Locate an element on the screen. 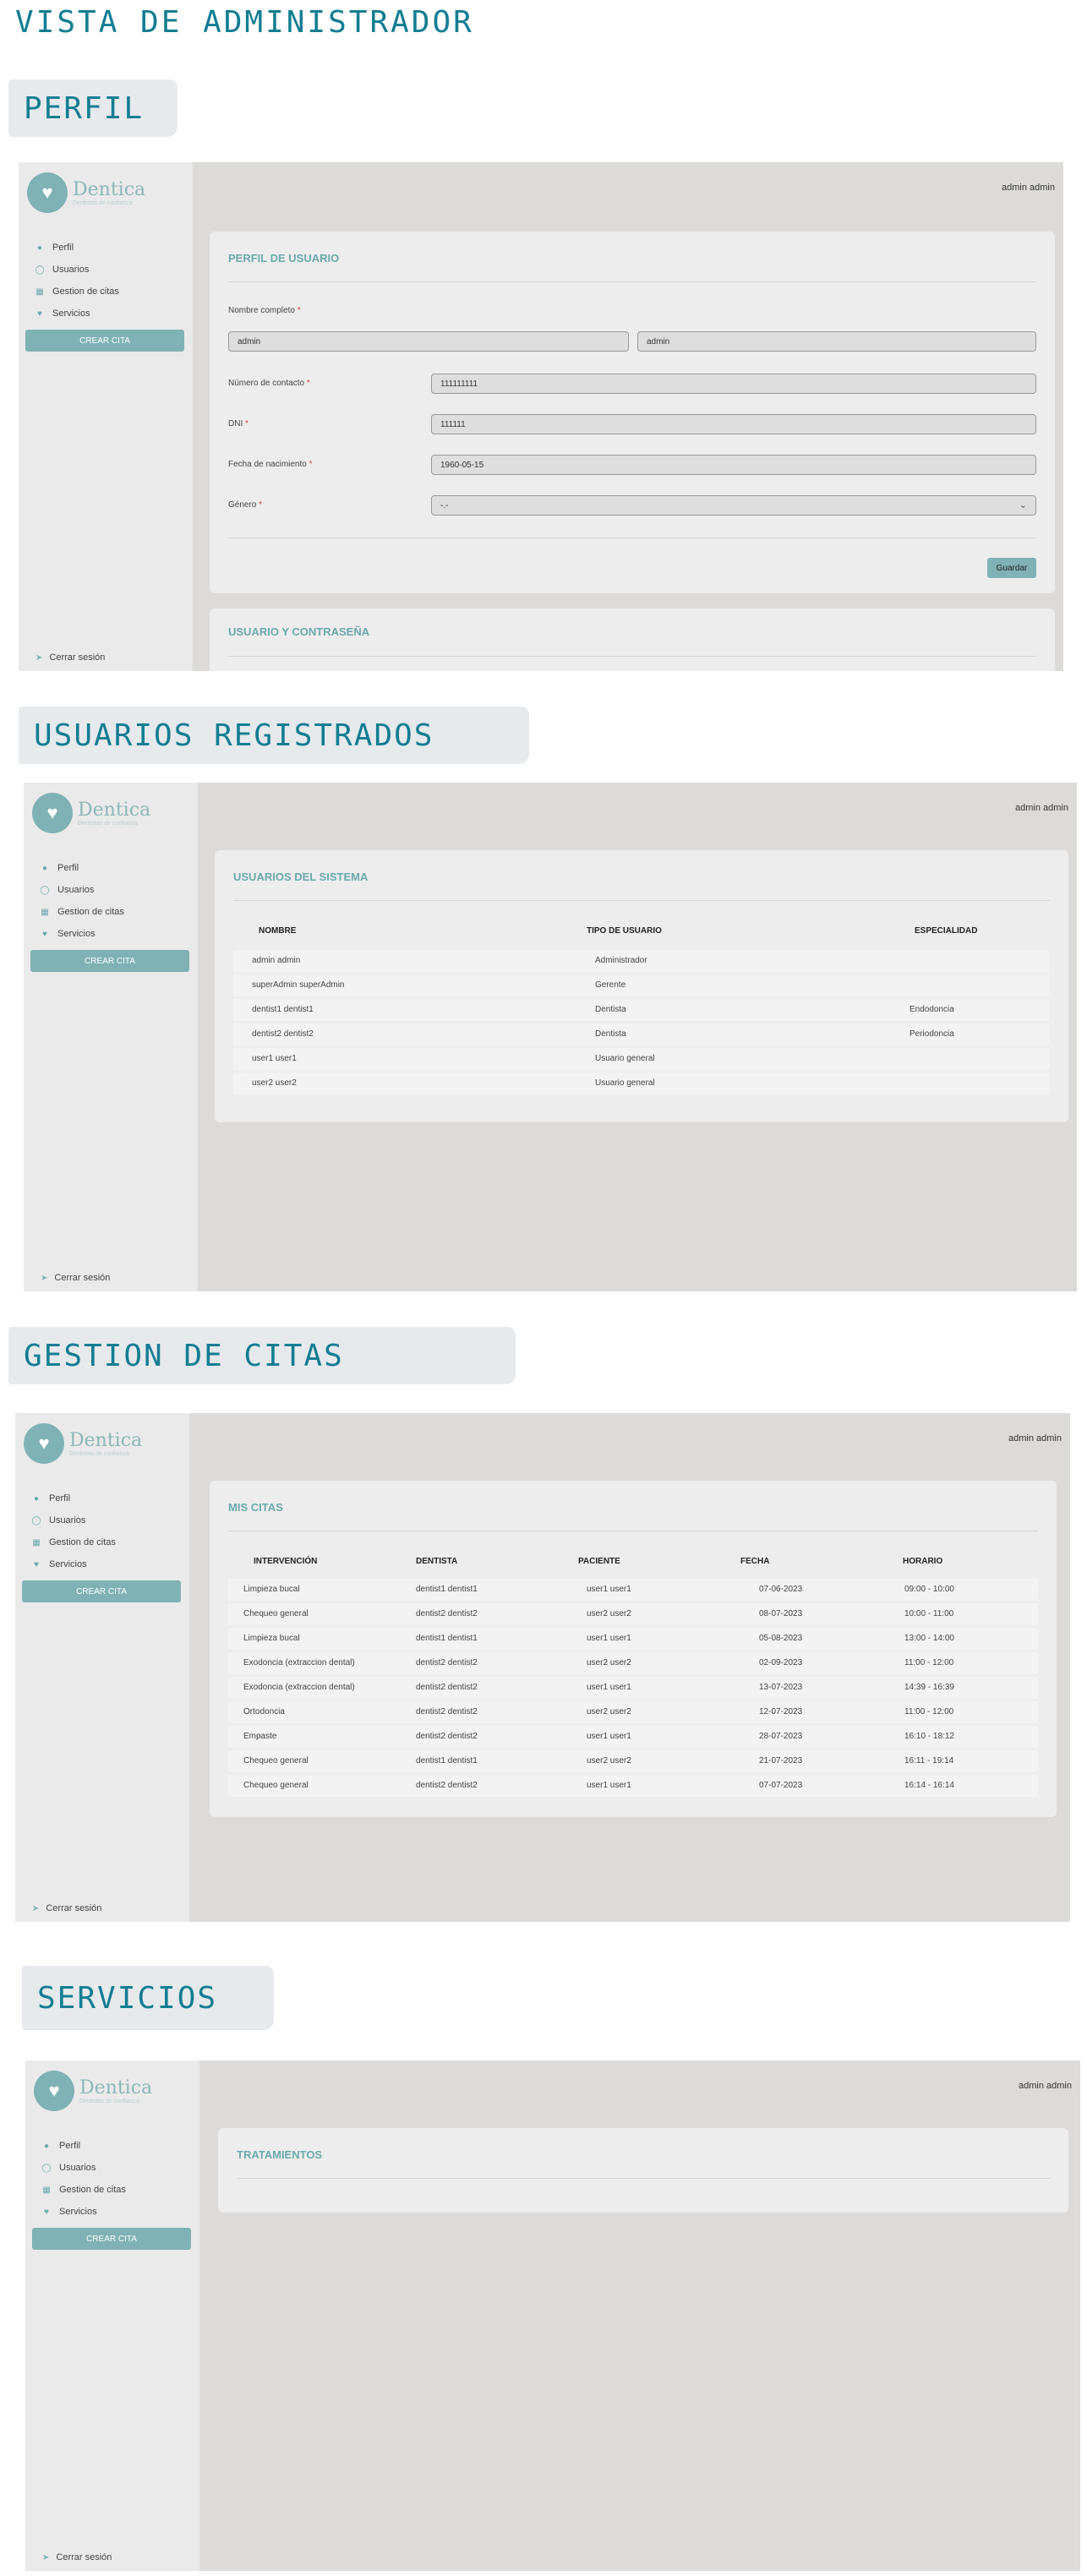 The height and width of the screenshot is (2576, 1087). table-row: user1 user1 Usuario general is located at coordinates (641, 1059).